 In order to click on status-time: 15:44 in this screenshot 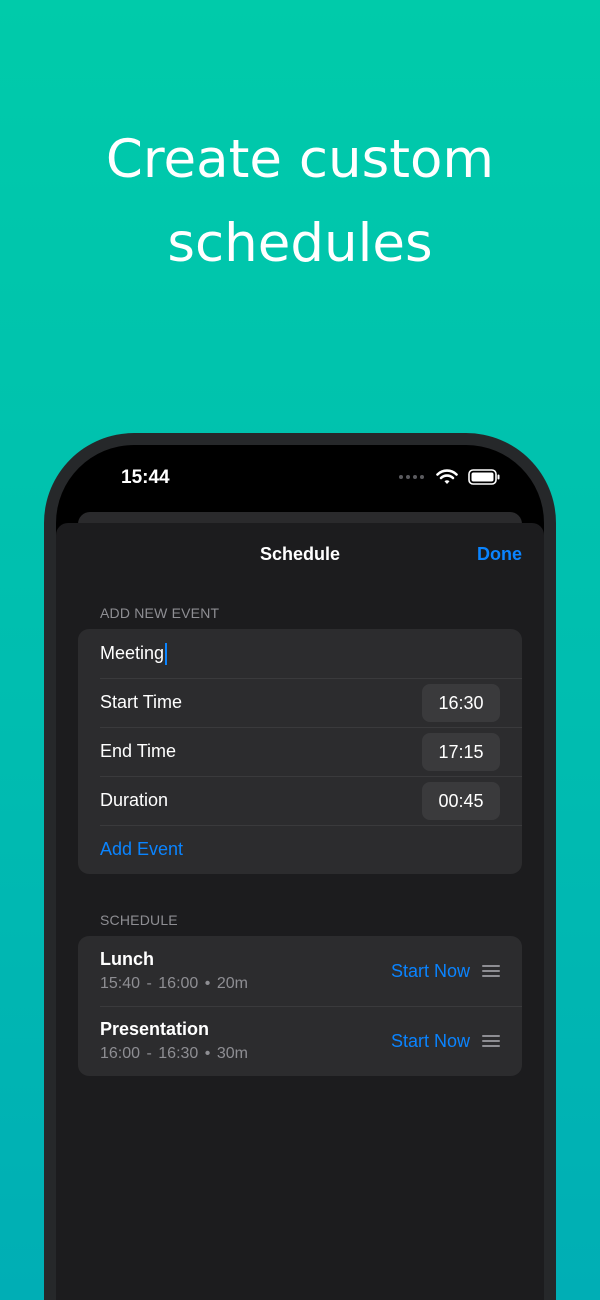, I will do `click(145, 477)`.